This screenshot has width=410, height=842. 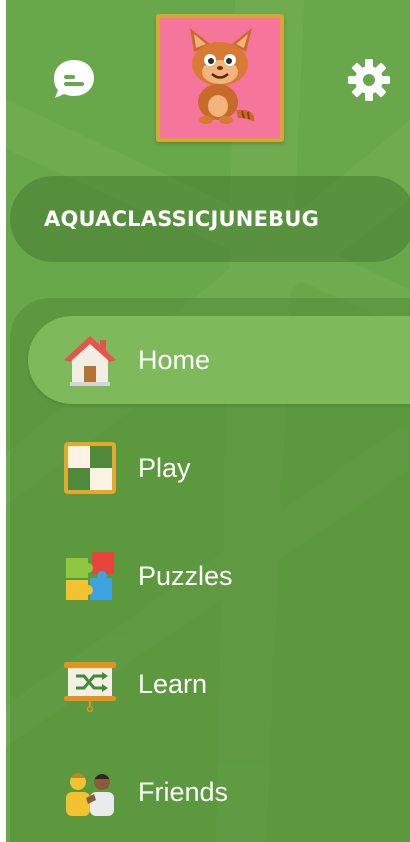 I want to click on nav-item-learn: Learn, so click(x=219, y=684).